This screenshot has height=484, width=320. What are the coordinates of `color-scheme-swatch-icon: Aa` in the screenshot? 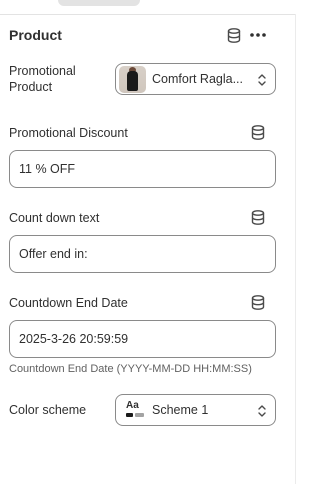 It's located at (135, 410).